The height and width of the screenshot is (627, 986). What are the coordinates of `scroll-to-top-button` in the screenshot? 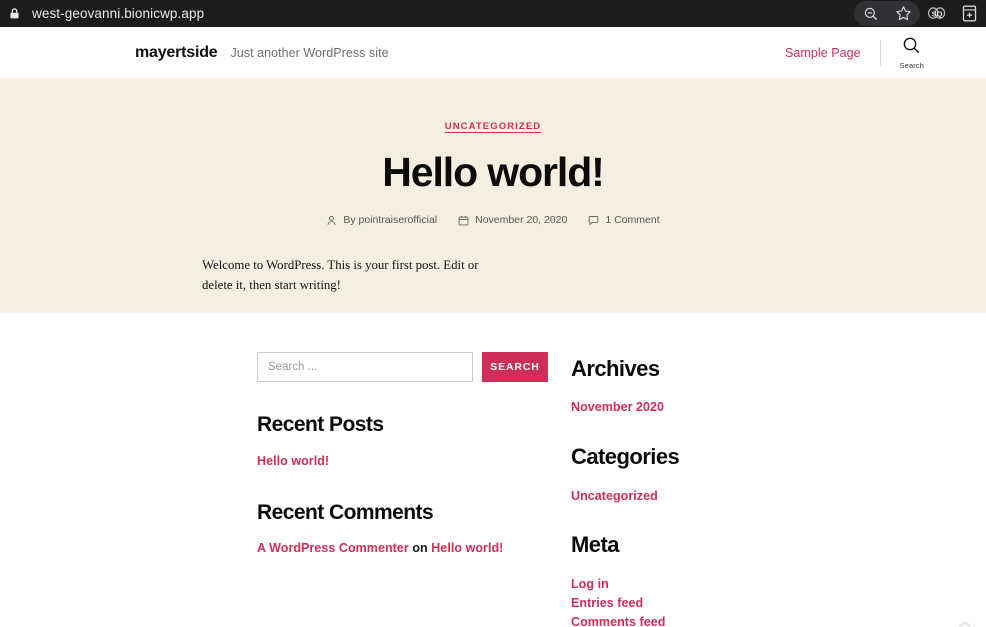 It's located at (965, 622).